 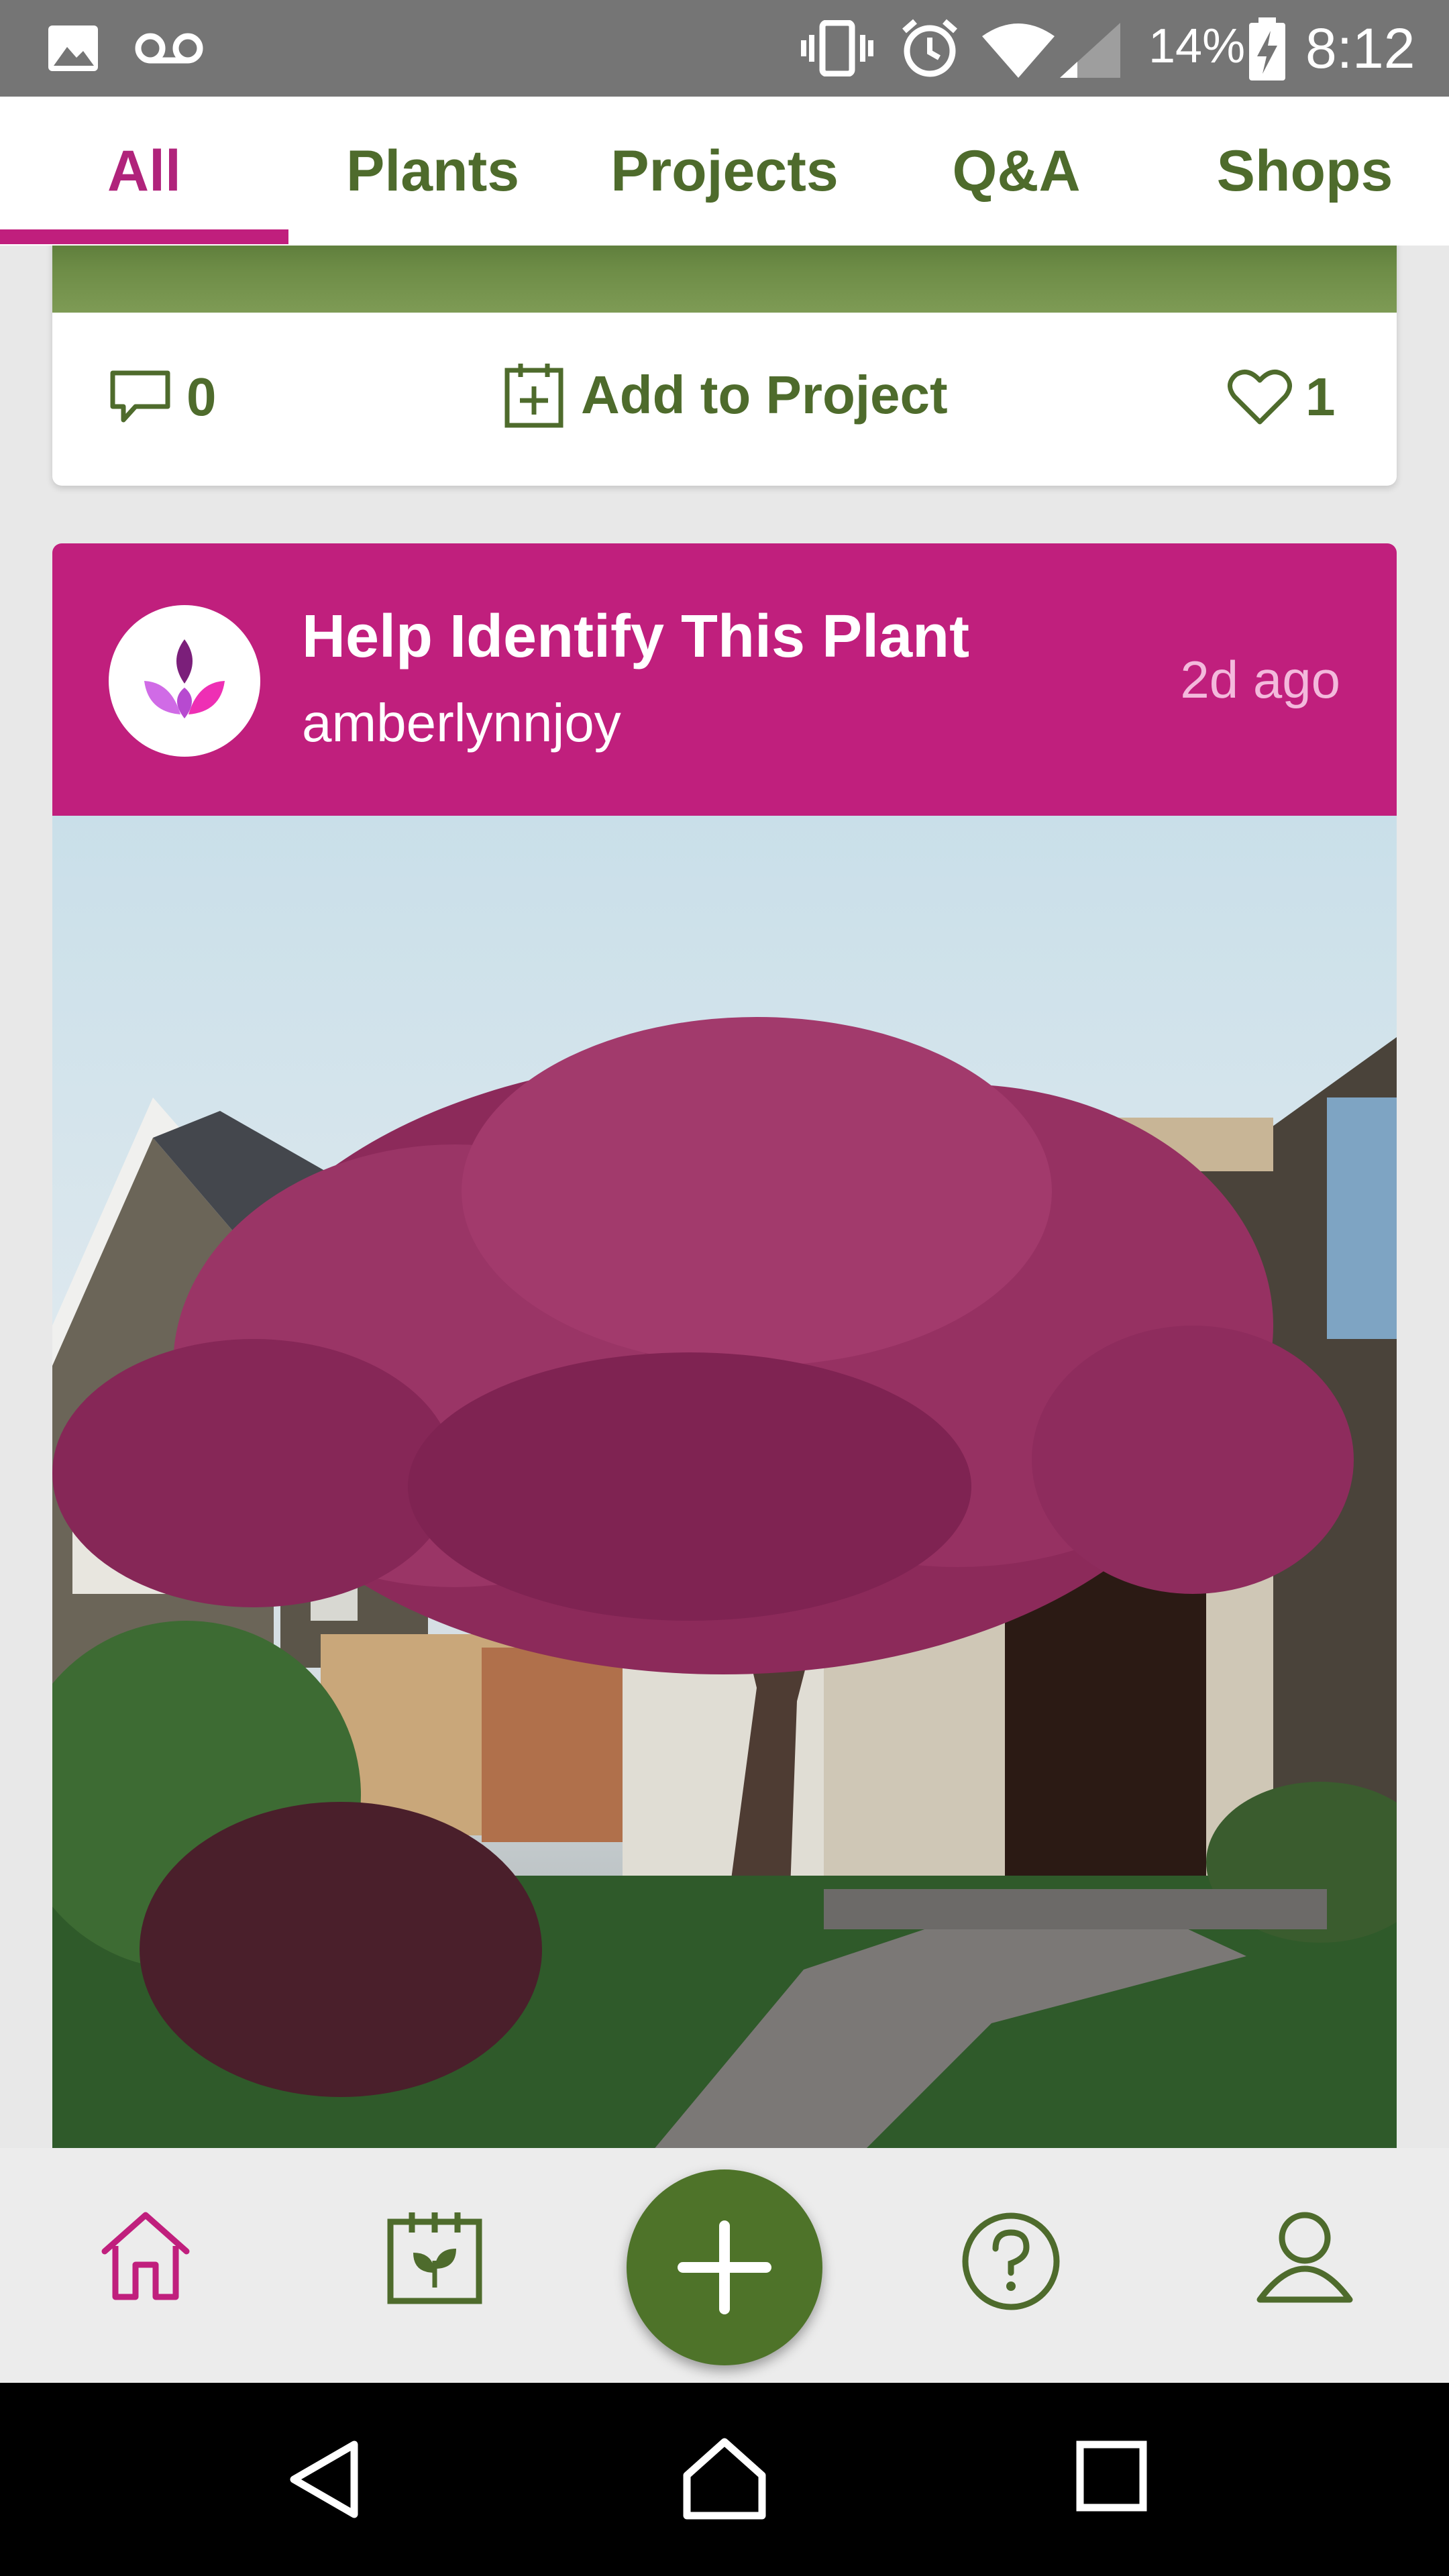 What do you see at coordinates (144, 236) in the screenshot?
I see `active-tab-indicator` at bounding box center [144, 236].